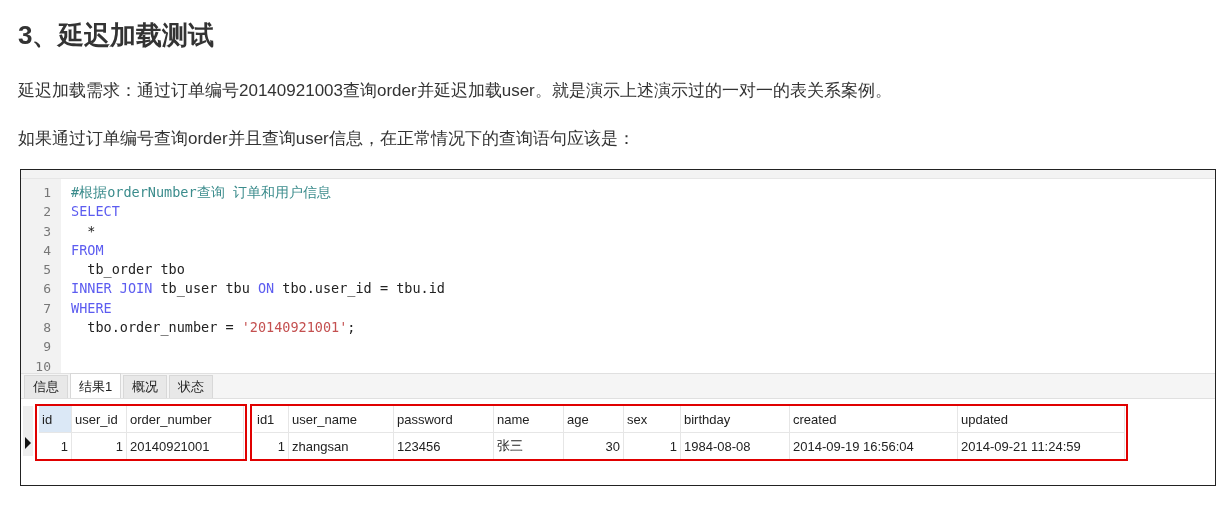 The height and width of the screenshot is (511, 1232). What do you see at coordinates (47, 270) in the screenshot?
I see `line-number: 5` at bounding box center [47, 270].